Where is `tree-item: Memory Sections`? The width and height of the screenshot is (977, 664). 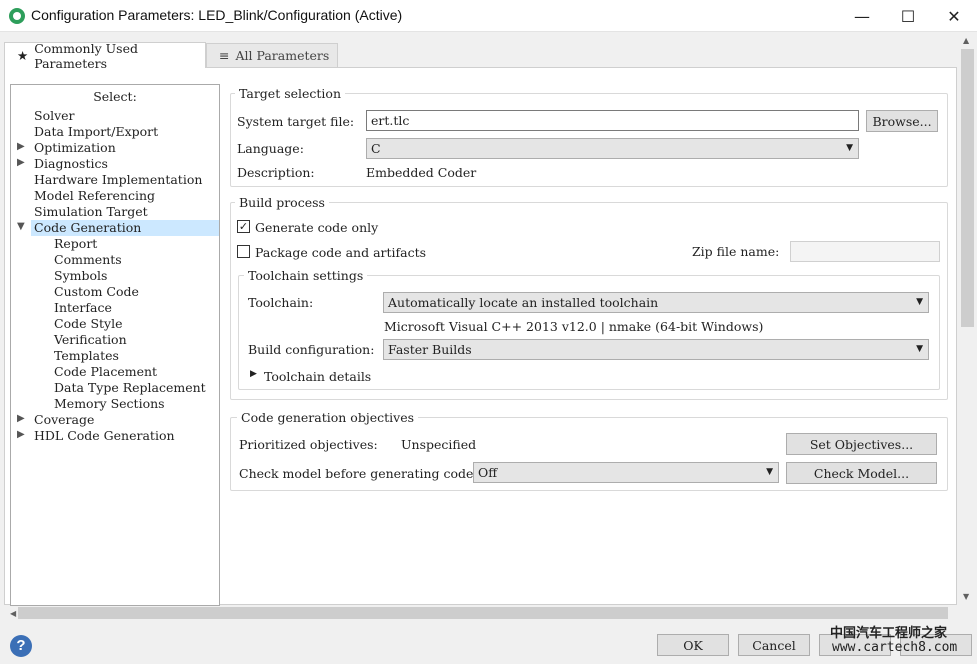
tree-item: Memory Sections is located at coordinates (109, 404).